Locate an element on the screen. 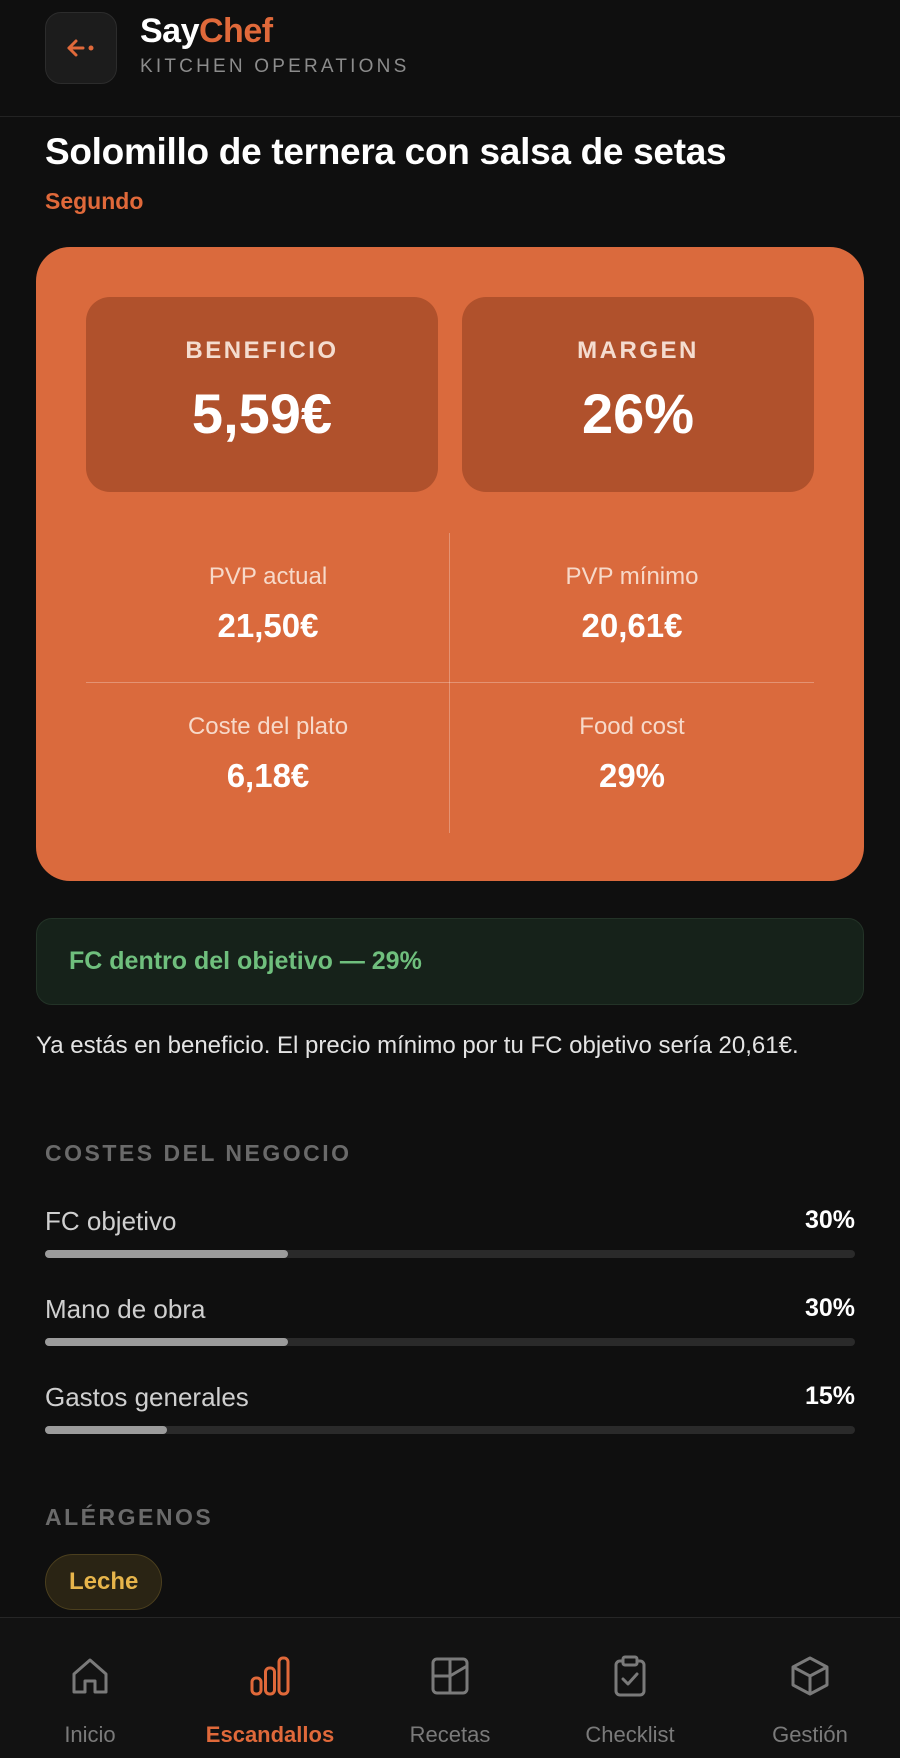  metric-label: Coste del plato is located at coordinates (268, 726).